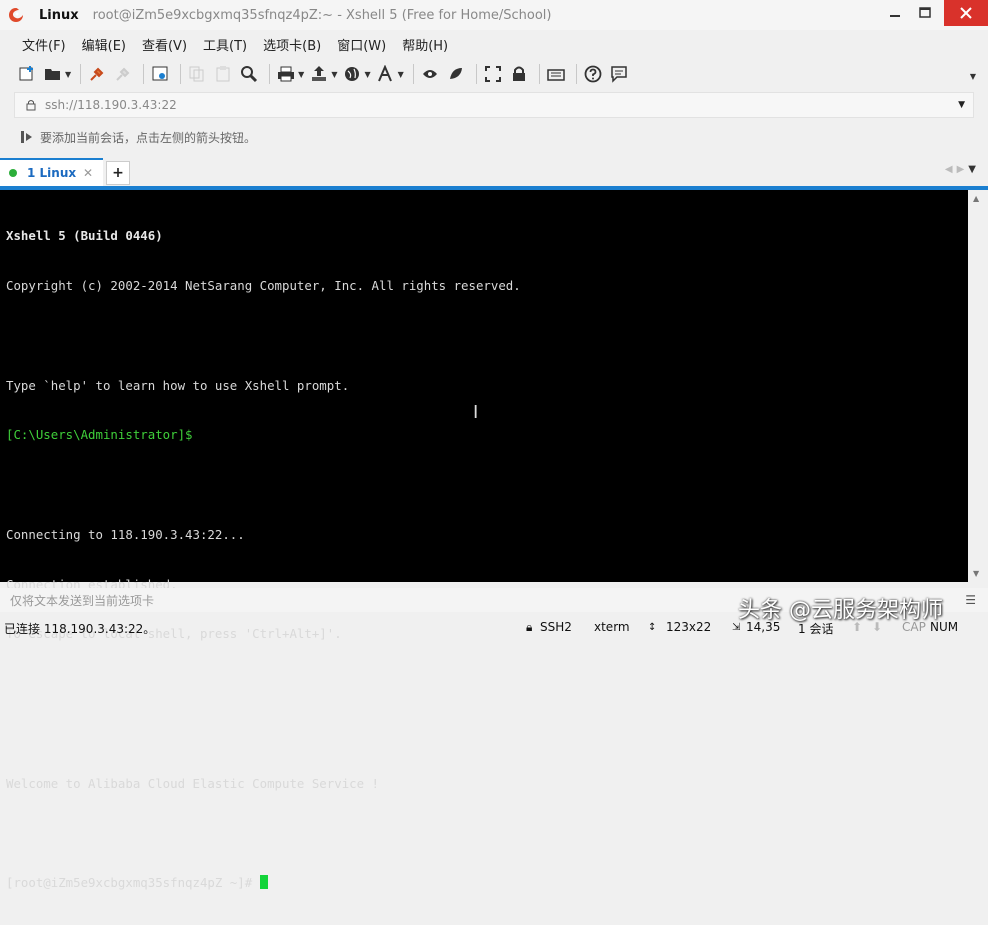 Image resolution: width=988 pixels, height=925 pixels. I want to click on new-session-button, so click(27, 74).